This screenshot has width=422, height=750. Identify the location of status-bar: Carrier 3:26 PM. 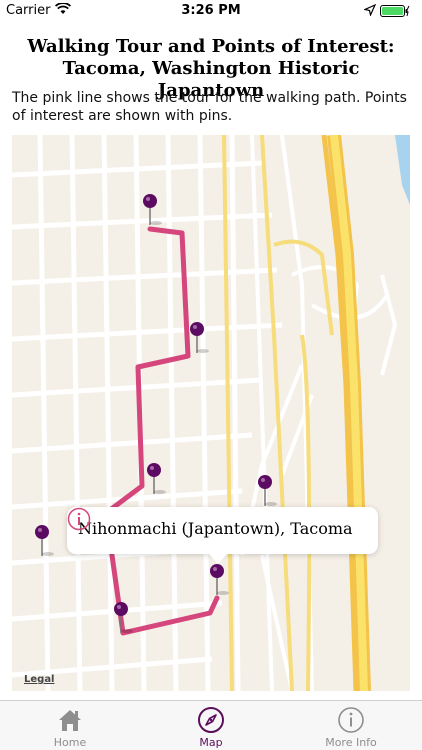
(211, 11).